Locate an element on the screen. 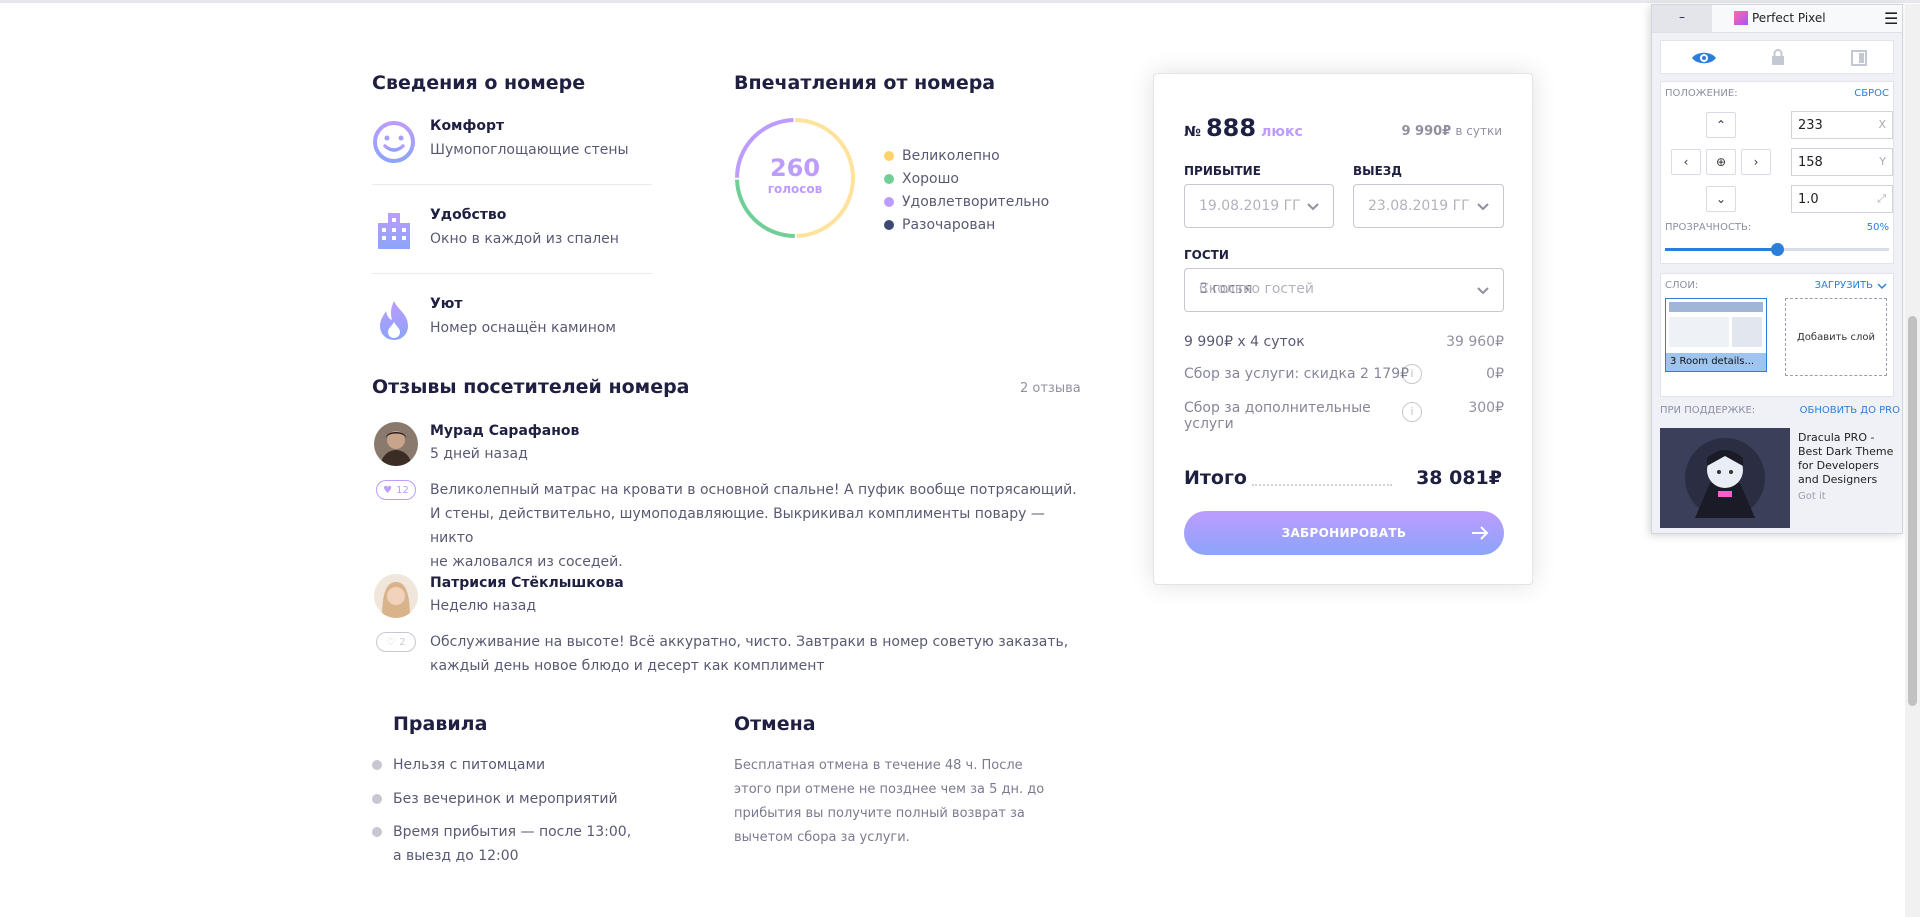  move-up-button: ⌃ is located at coordinates (1721, 125).